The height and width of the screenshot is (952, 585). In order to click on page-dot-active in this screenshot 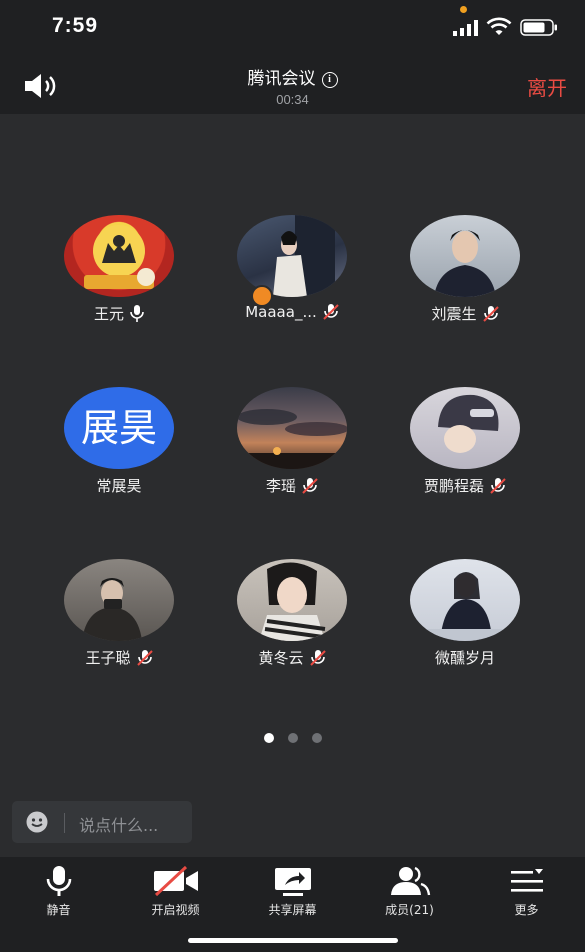, I will do `click(268, 738)`.